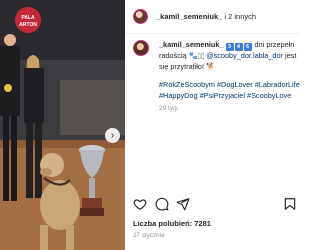 The height and width of the screenshot is (250, 320). Describe the element at coordinates (162, 204) in the screenshot. I see `comment-bubble-icon` at that location.